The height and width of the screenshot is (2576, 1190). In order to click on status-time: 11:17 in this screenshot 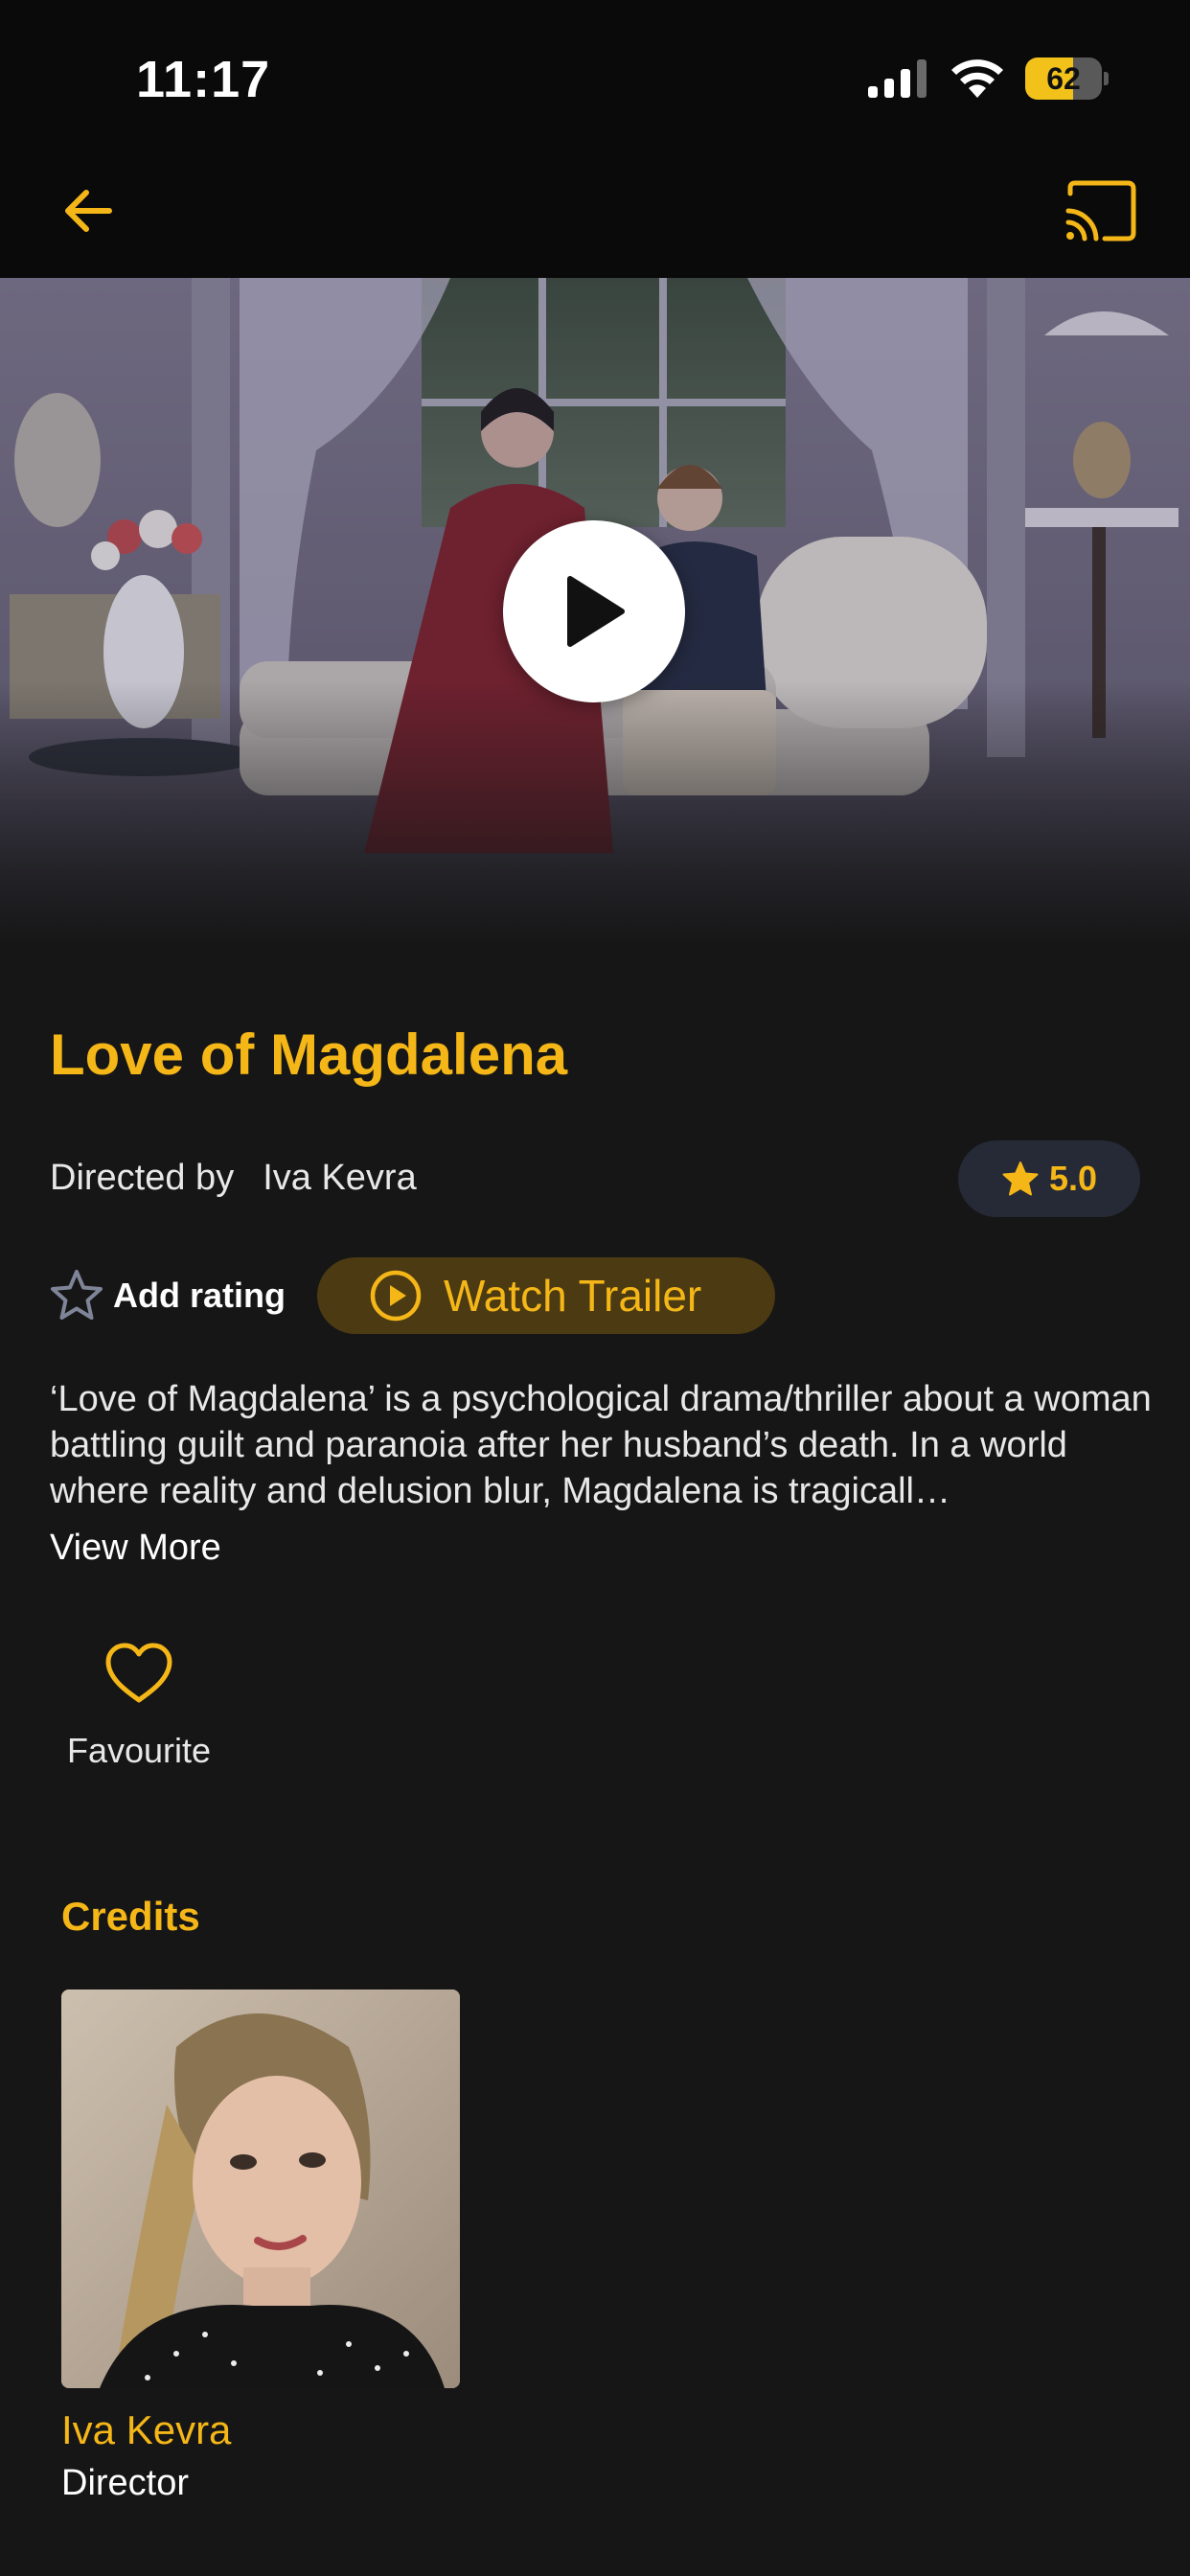, I will do `click(203, 79)`.